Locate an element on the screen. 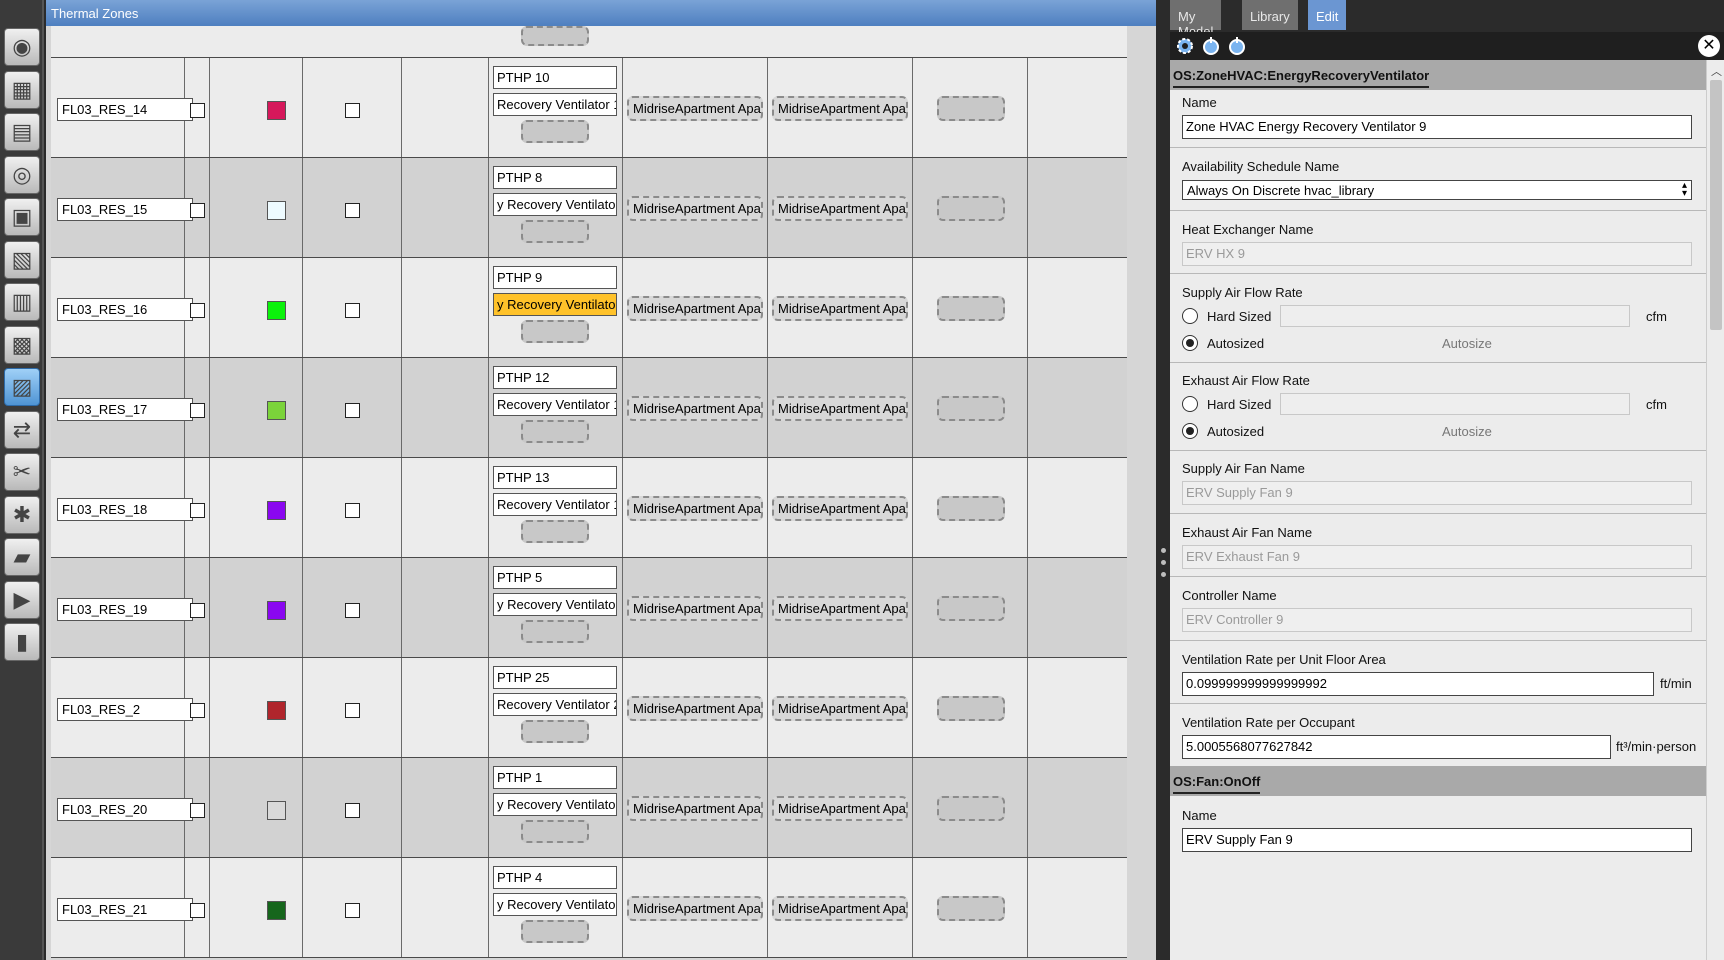 Image resolution: width=1724 pixels, height=960 pixels. variables-button: ✂ is located at coordinates (22, 472).